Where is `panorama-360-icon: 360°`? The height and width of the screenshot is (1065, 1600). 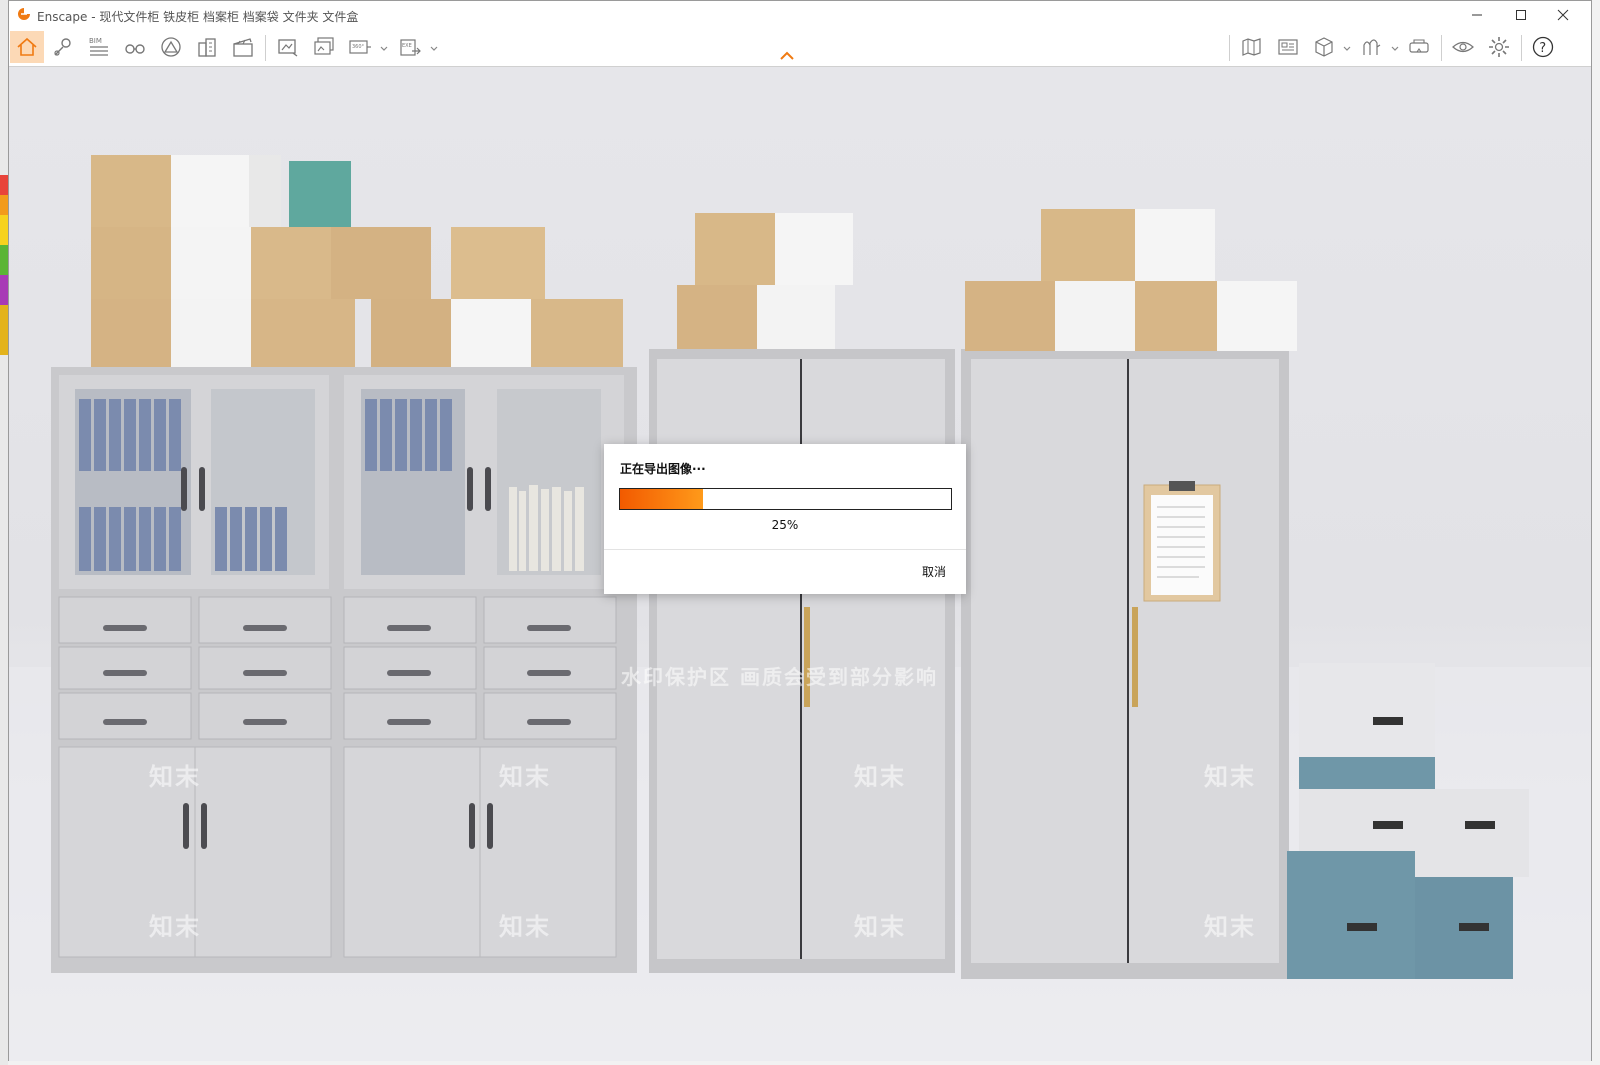 panorama-360-icon: 360° is located at coordinates (360, 47).